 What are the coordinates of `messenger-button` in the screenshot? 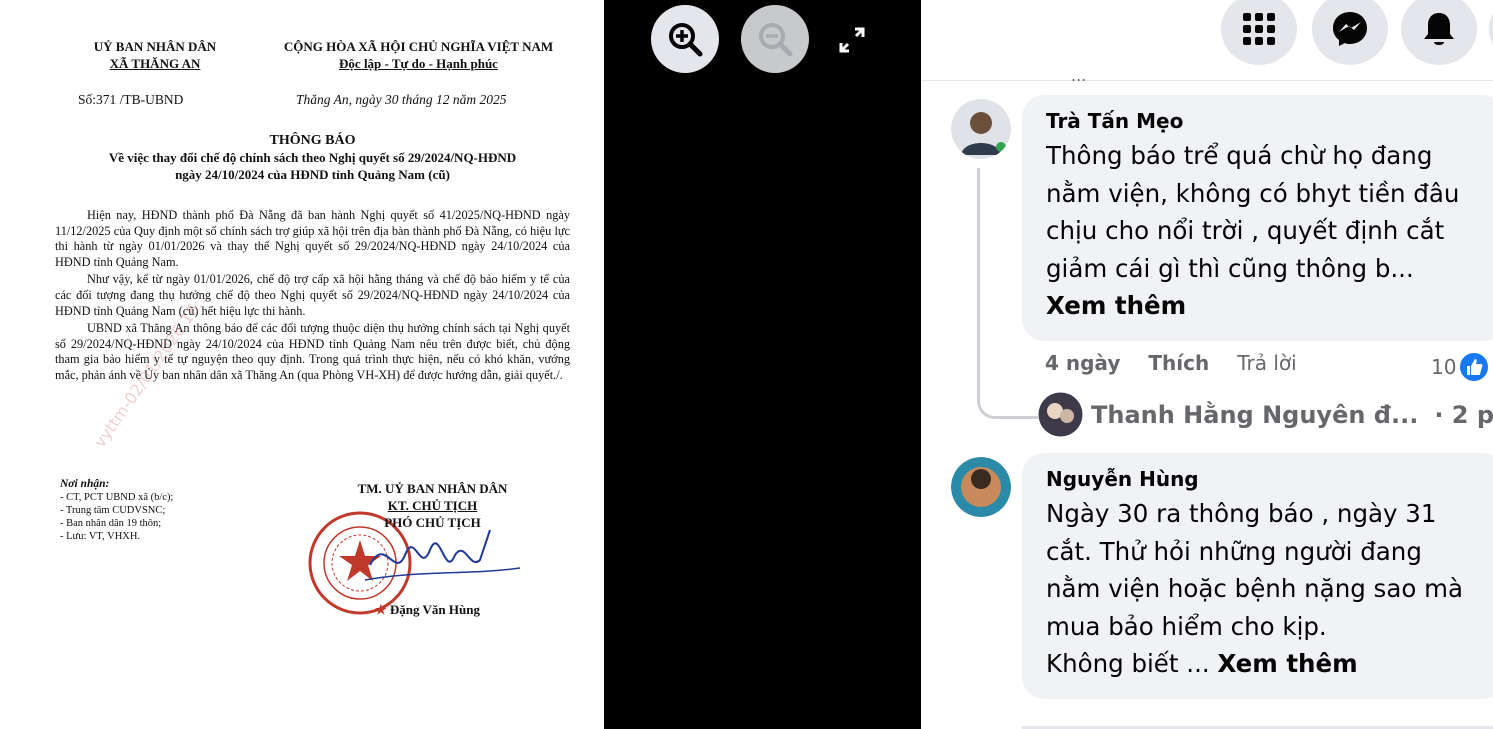 It's located at (1350, 32).